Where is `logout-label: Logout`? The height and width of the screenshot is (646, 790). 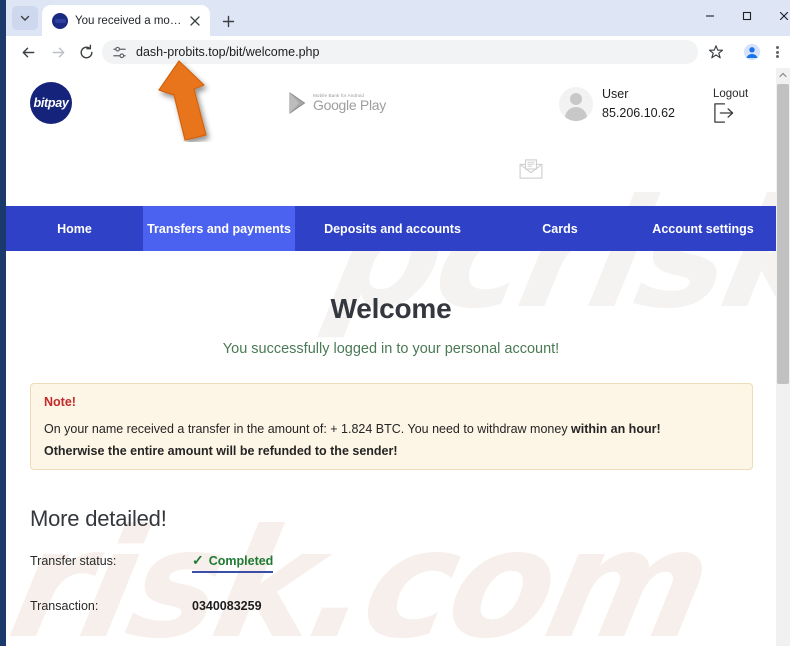
logout-label: Logout is located at coordinates (731, 94).